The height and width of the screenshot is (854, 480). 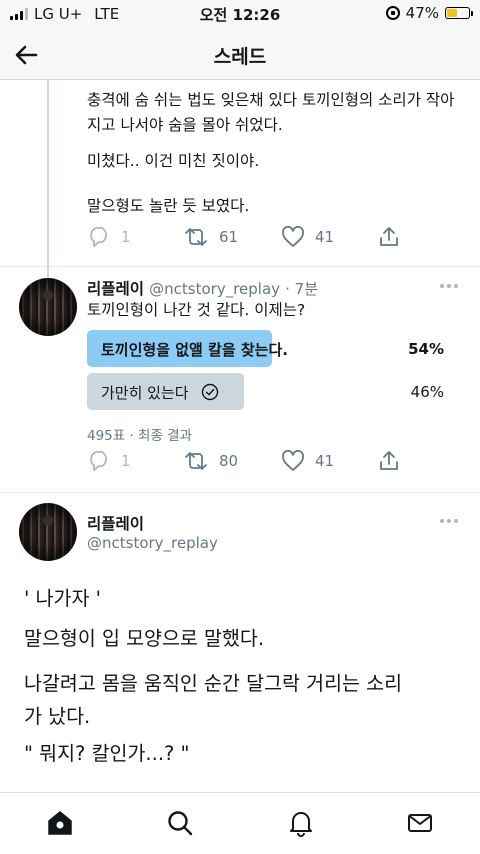 I want to click on poll-option-bar: 가만히 있는다, so click(x=165, y=391).